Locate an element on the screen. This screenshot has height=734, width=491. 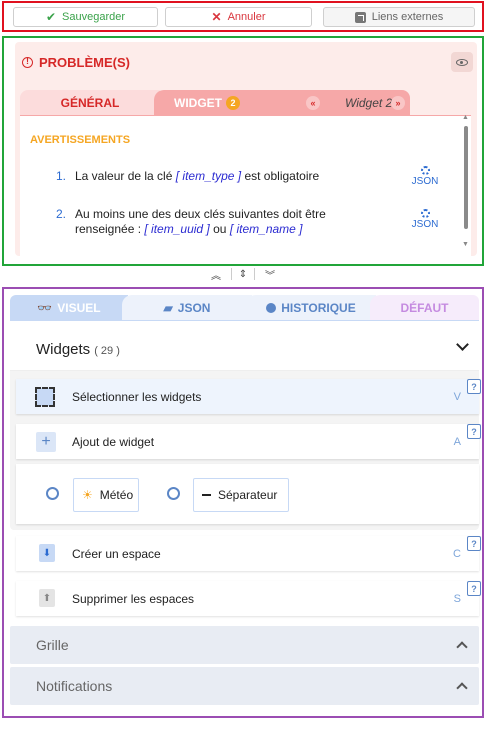
save-button: ✔ Sauvegarder is located at coordinates (85, 17).